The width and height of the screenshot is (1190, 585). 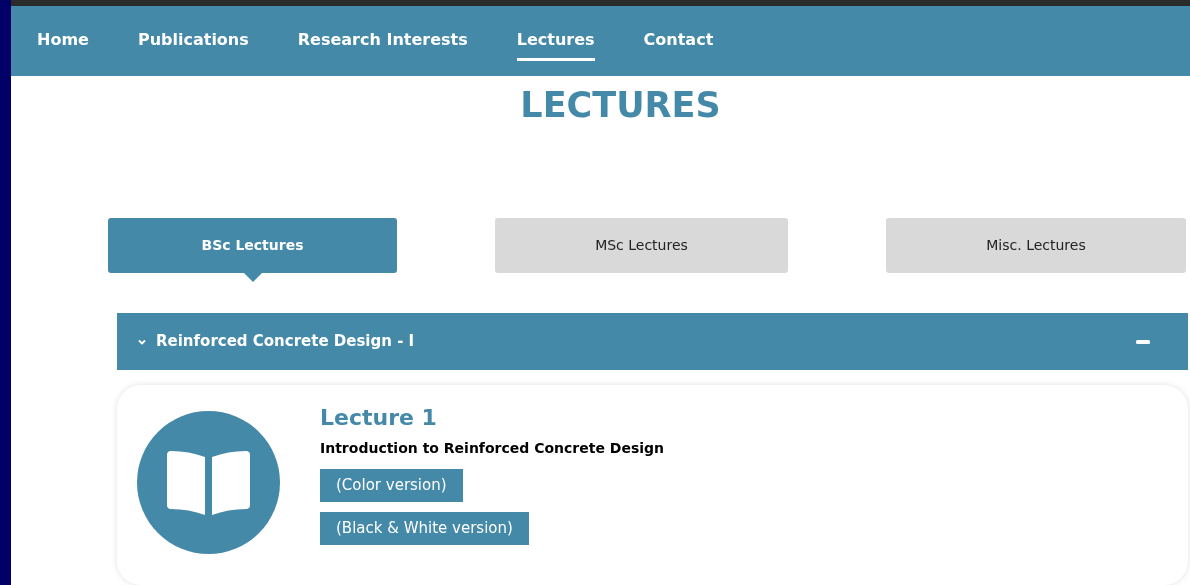 What do you see at coordinates (63, 41) in the screenshot?
I see `nav-link: Home` at bounding box center [63, 41].